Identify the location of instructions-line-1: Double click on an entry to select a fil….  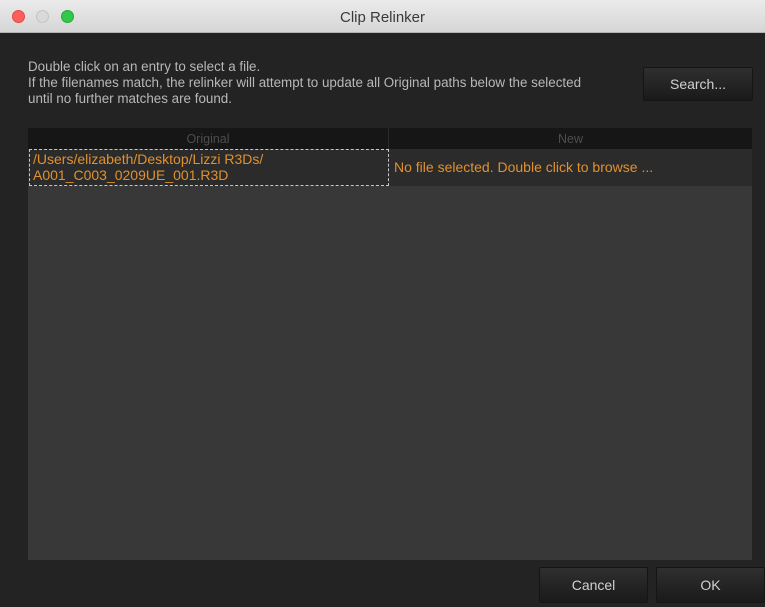
(144, 66).